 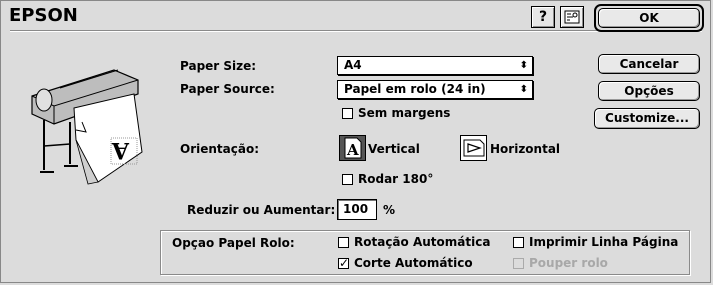 I want to click on portrait-orientation-icon: A, so click(x=352, y=148).